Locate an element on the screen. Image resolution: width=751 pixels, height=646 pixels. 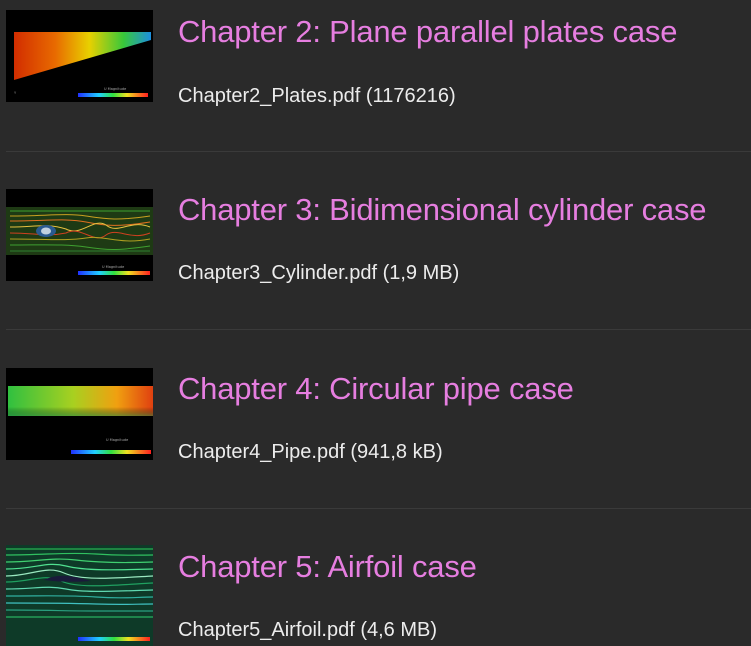
cylinder-flow-thumbnail: U Magnitude is located at coordinates (79, 235).